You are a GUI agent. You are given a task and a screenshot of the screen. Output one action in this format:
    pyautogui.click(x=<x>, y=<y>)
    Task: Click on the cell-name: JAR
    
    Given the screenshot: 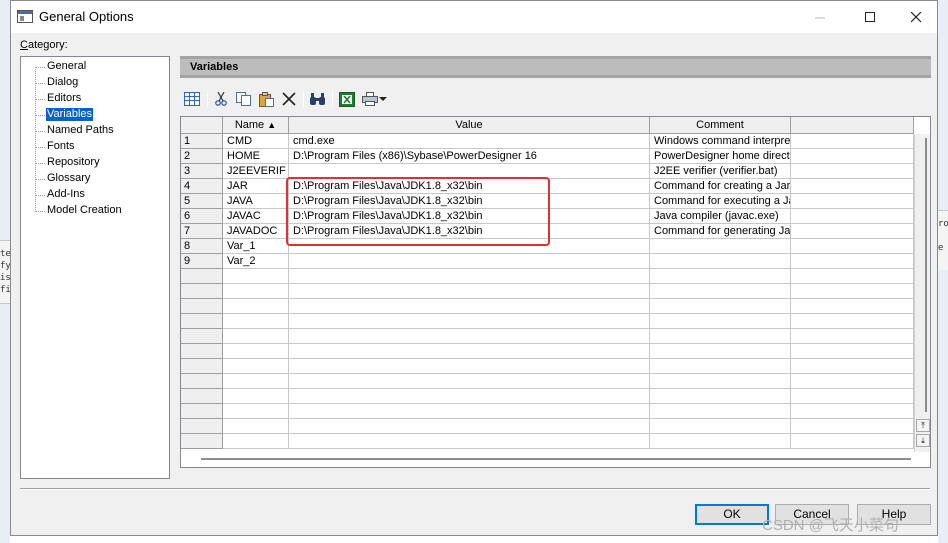 What is the action you would take?
    pyautogui.click(x=256, y=186)
    